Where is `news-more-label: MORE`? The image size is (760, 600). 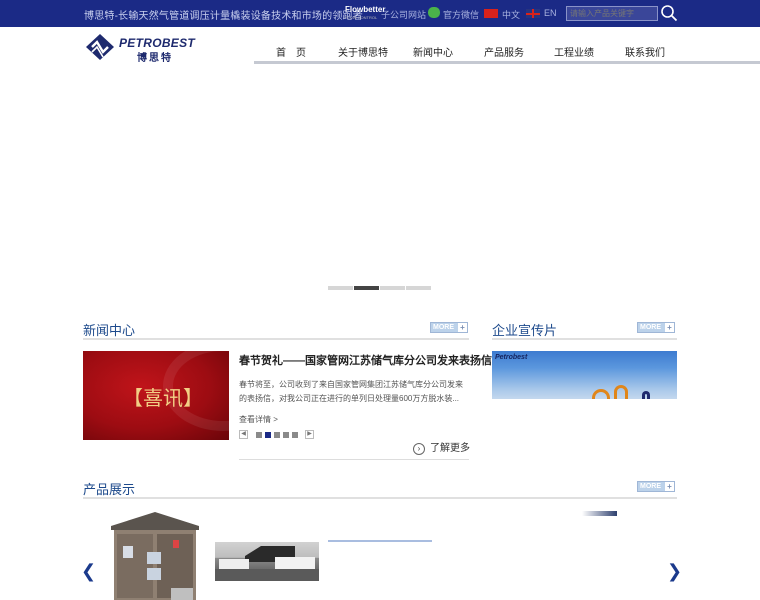 news-more-label: MORE is located at coordinates (443, 327).